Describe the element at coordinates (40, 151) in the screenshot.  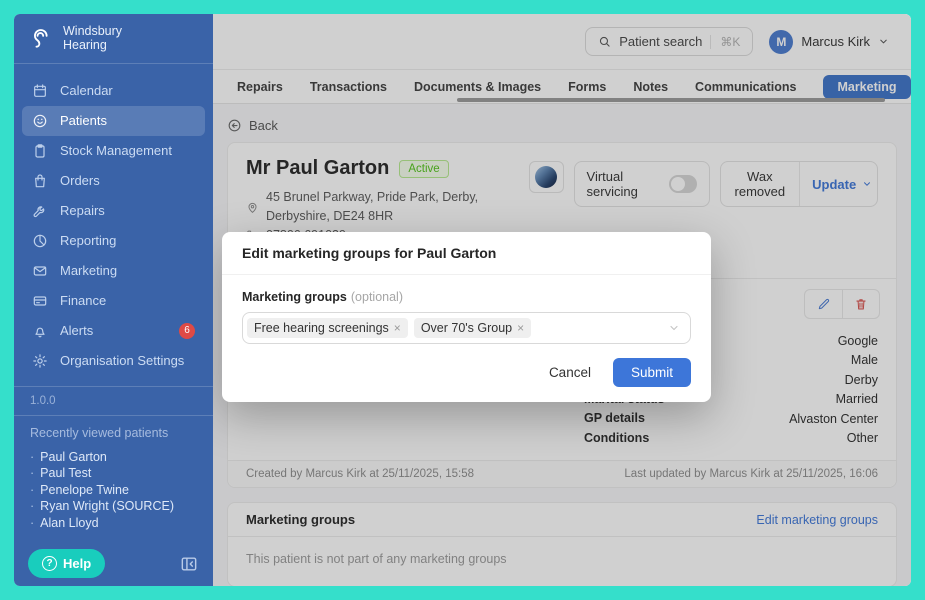
I see `clipboard-icon` at that location.